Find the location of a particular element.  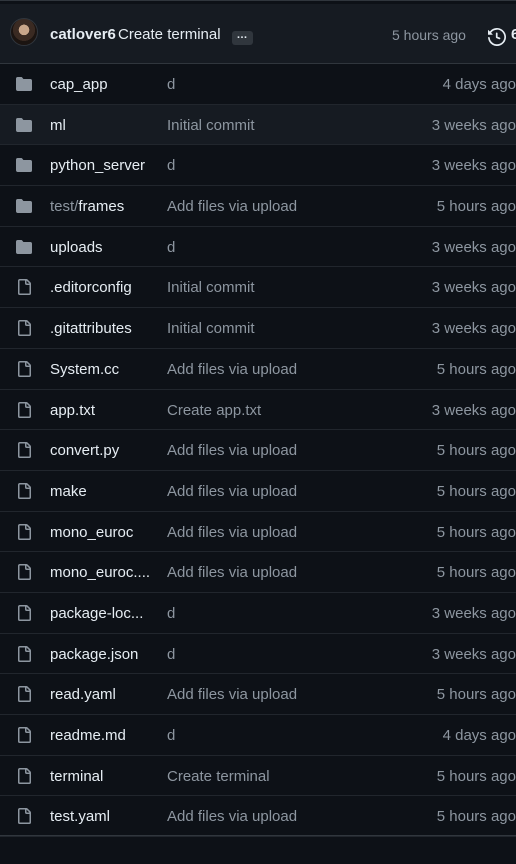

file-name-link: test.yaml is located at coordinates (105, 816).